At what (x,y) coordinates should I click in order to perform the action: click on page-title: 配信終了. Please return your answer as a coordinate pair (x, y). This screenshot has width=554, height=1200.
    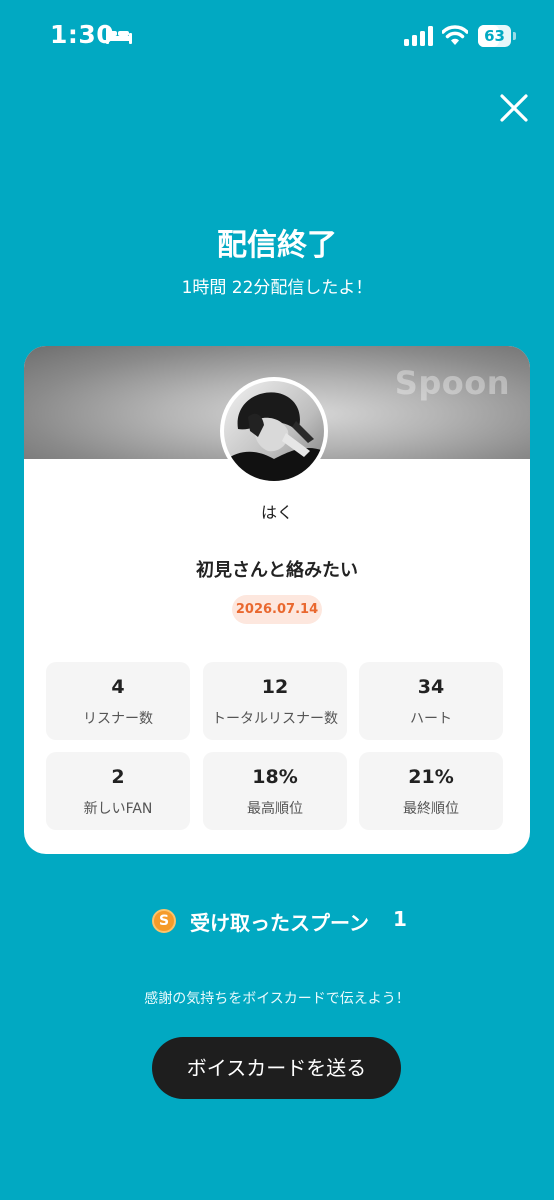
    Looking at the image, I should click on (277, 245).